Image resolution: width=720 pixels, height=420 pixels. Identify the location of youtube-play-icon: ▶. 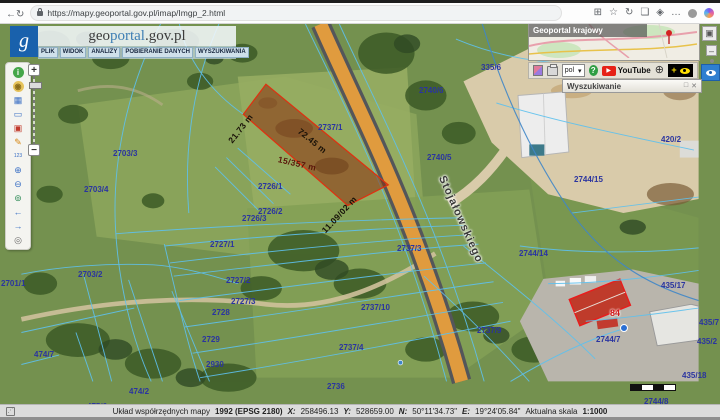
(608, 70).